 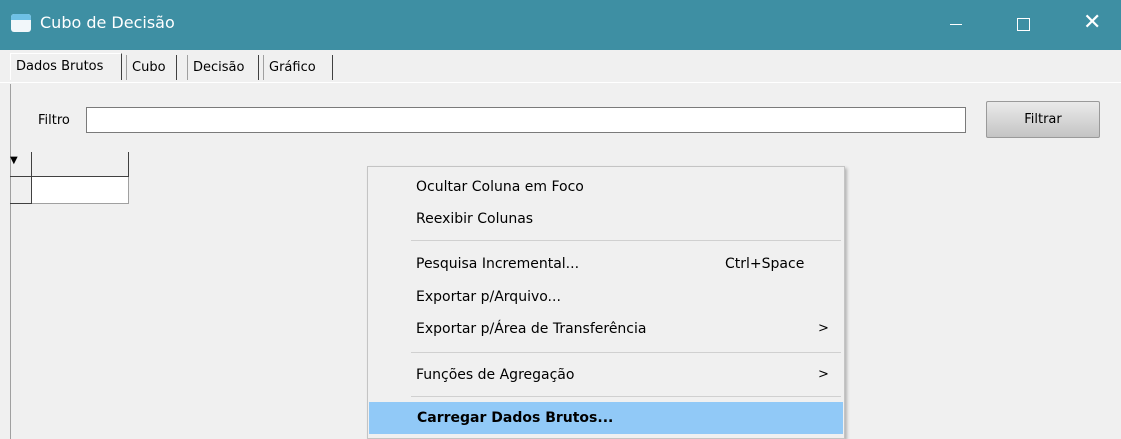 I want to click on filter-input, so click(x=526, y=120).